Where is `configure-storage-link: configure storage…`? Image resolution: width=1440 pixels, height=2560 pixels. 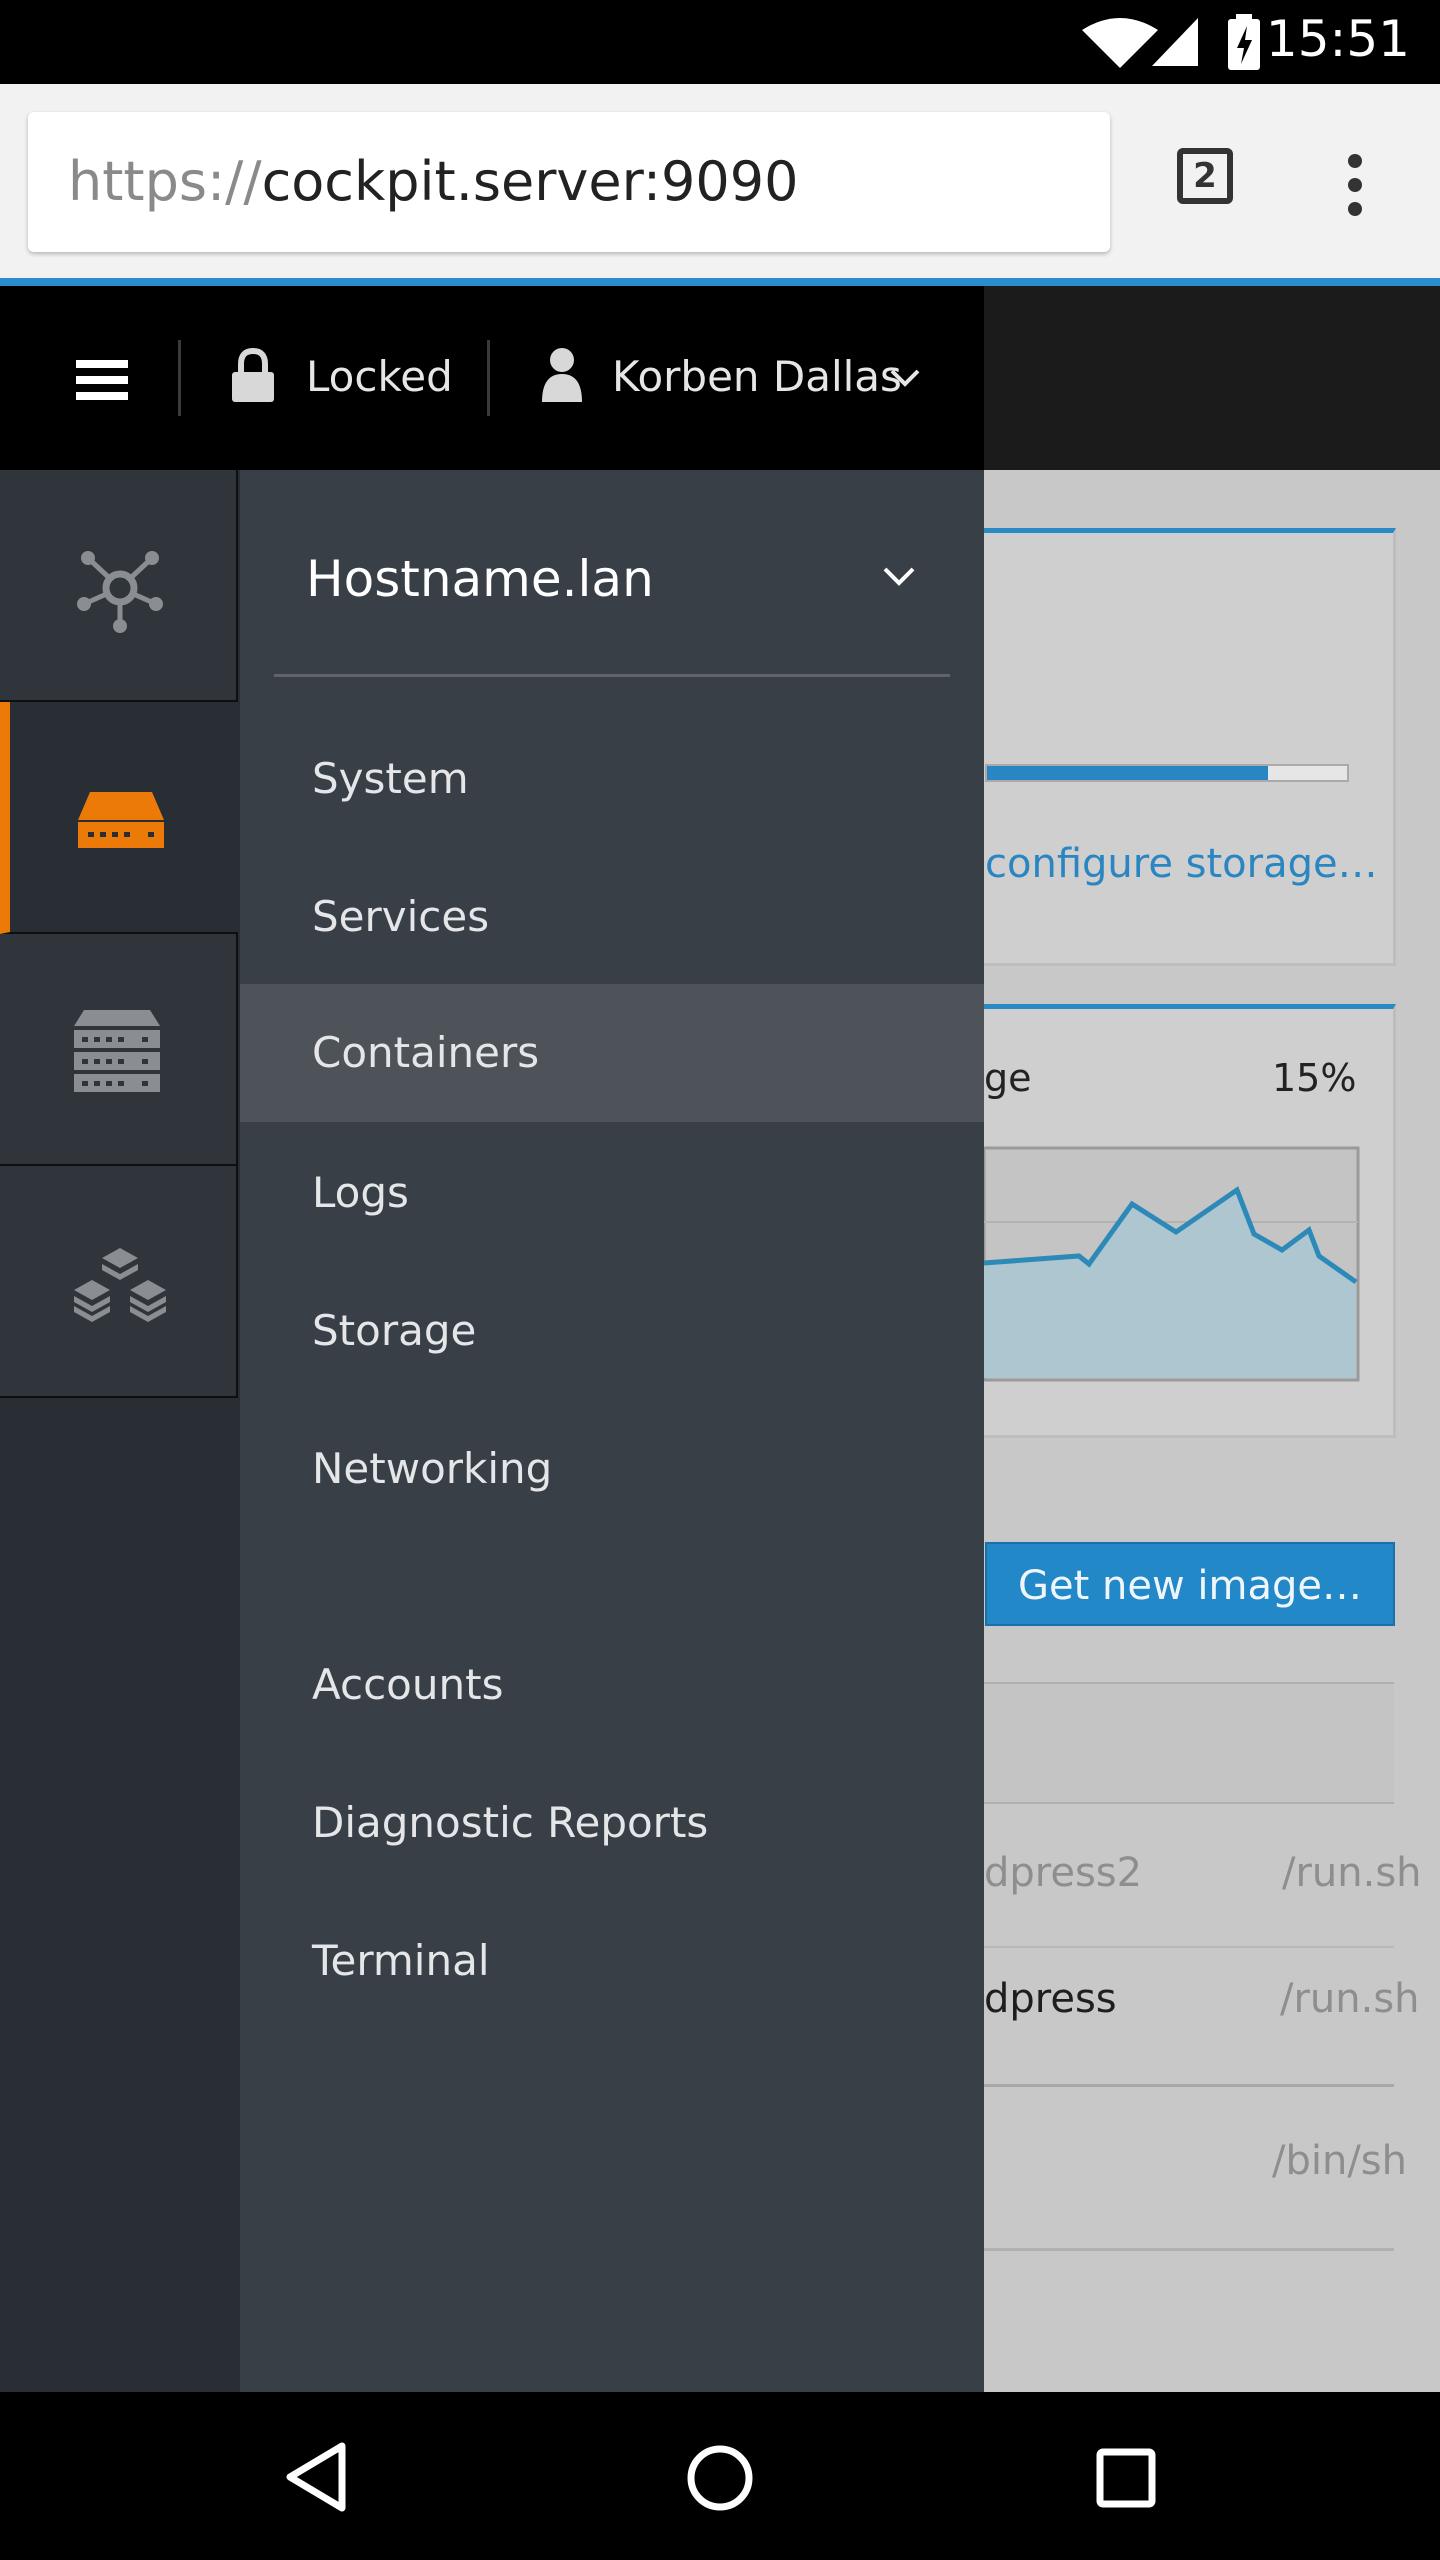 configure-storage-link: configure storage… is located at coordinates (1181, 864).